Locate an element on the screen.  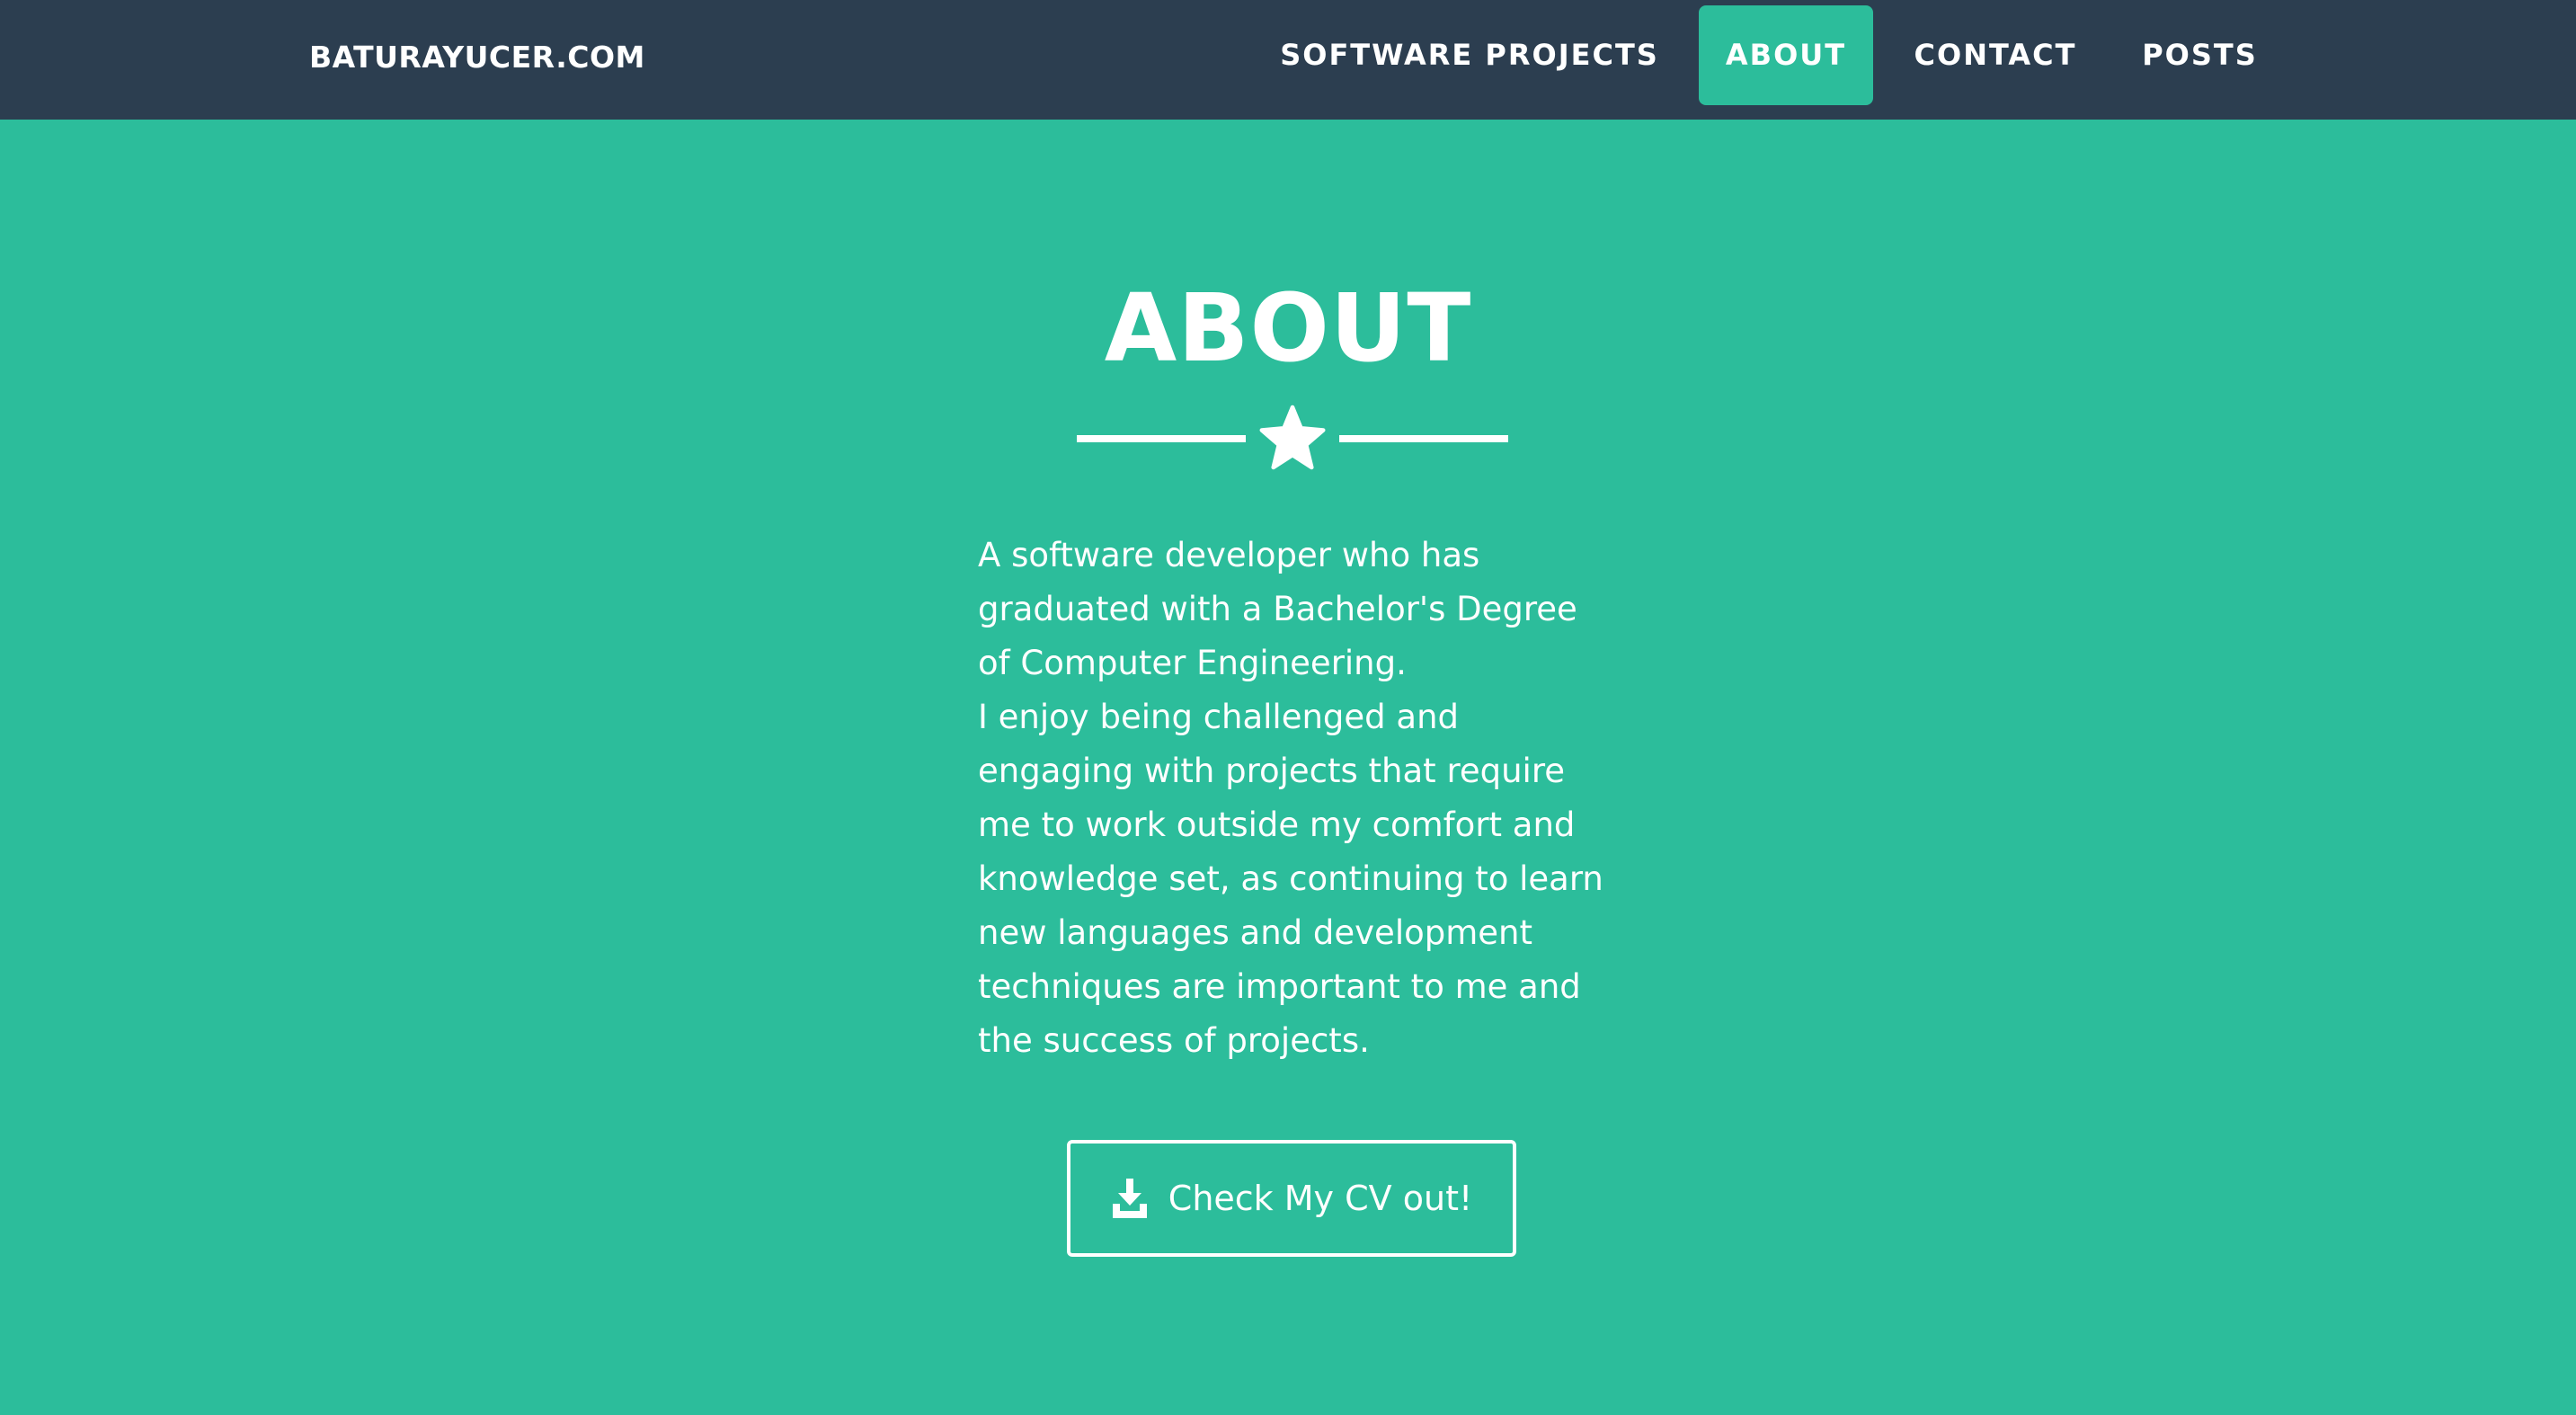
nav-item-about: ABOUT is located at coordinates (1786, 55).